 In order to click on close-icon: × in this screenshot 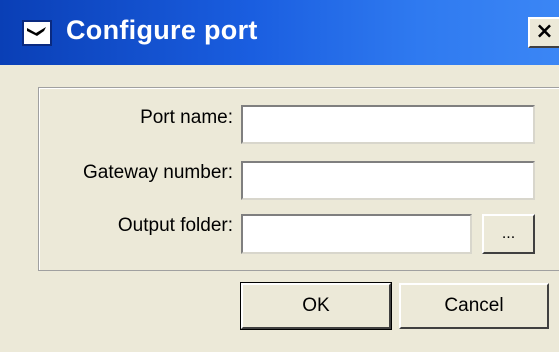, I will do `click(544, 31)`.